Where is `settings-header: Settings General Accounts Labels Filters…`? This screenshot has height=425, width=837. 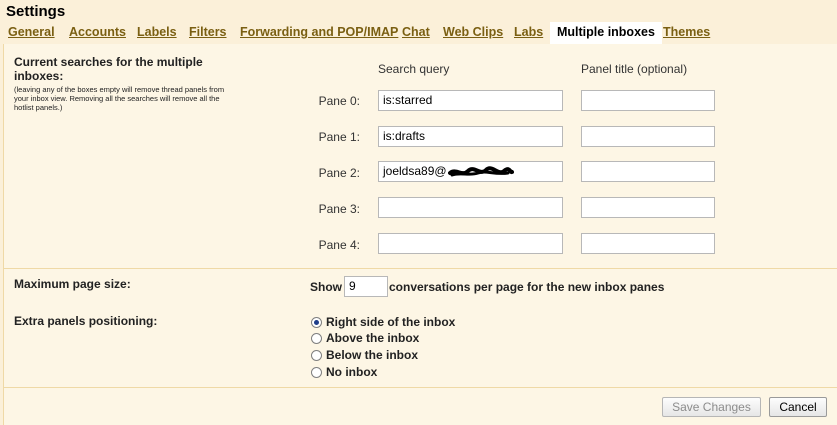
settings-header: Settings General Accounts Labels Filters… is located at coordinates (418, 22).